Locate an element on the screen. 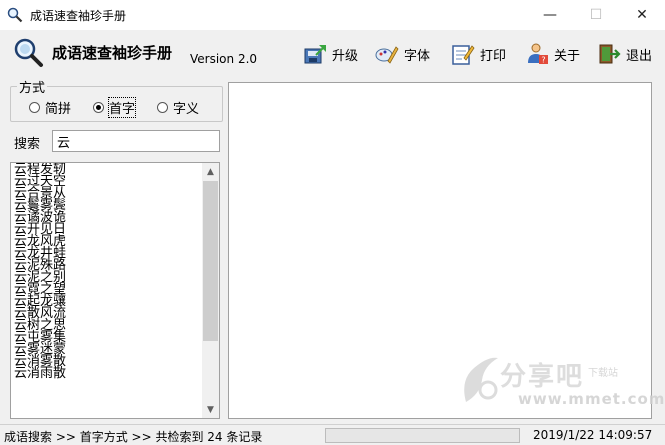  exit-icon is located at coordinates (609, 54).